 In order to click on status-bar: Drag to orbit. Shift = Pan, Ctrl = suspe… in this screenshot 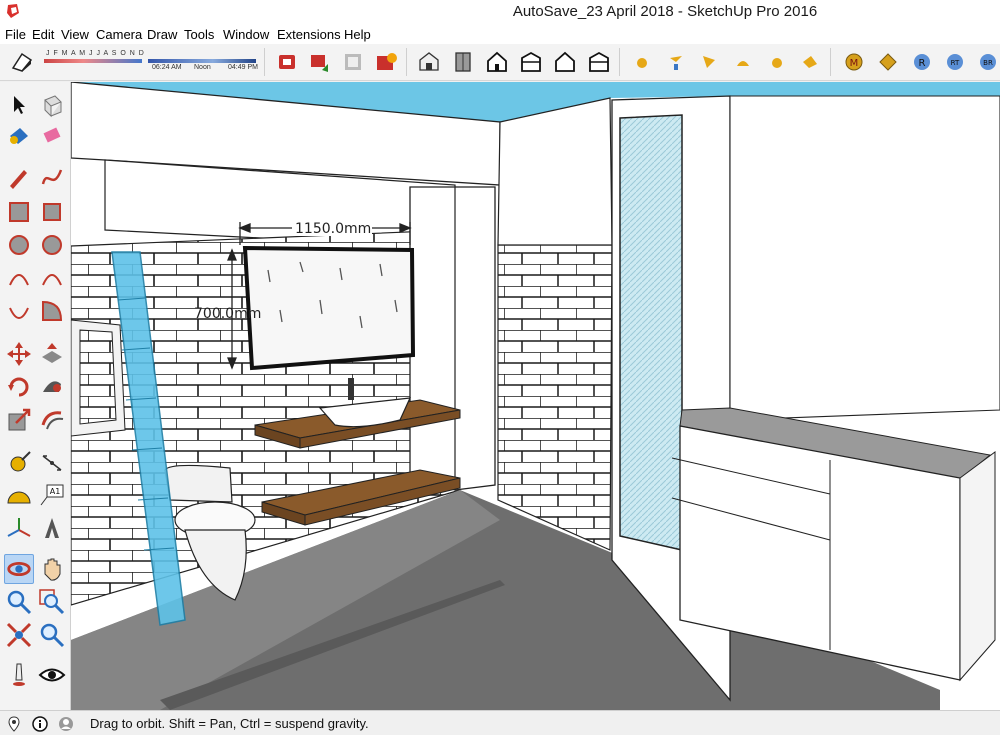, I will do `click(500, 722)`.